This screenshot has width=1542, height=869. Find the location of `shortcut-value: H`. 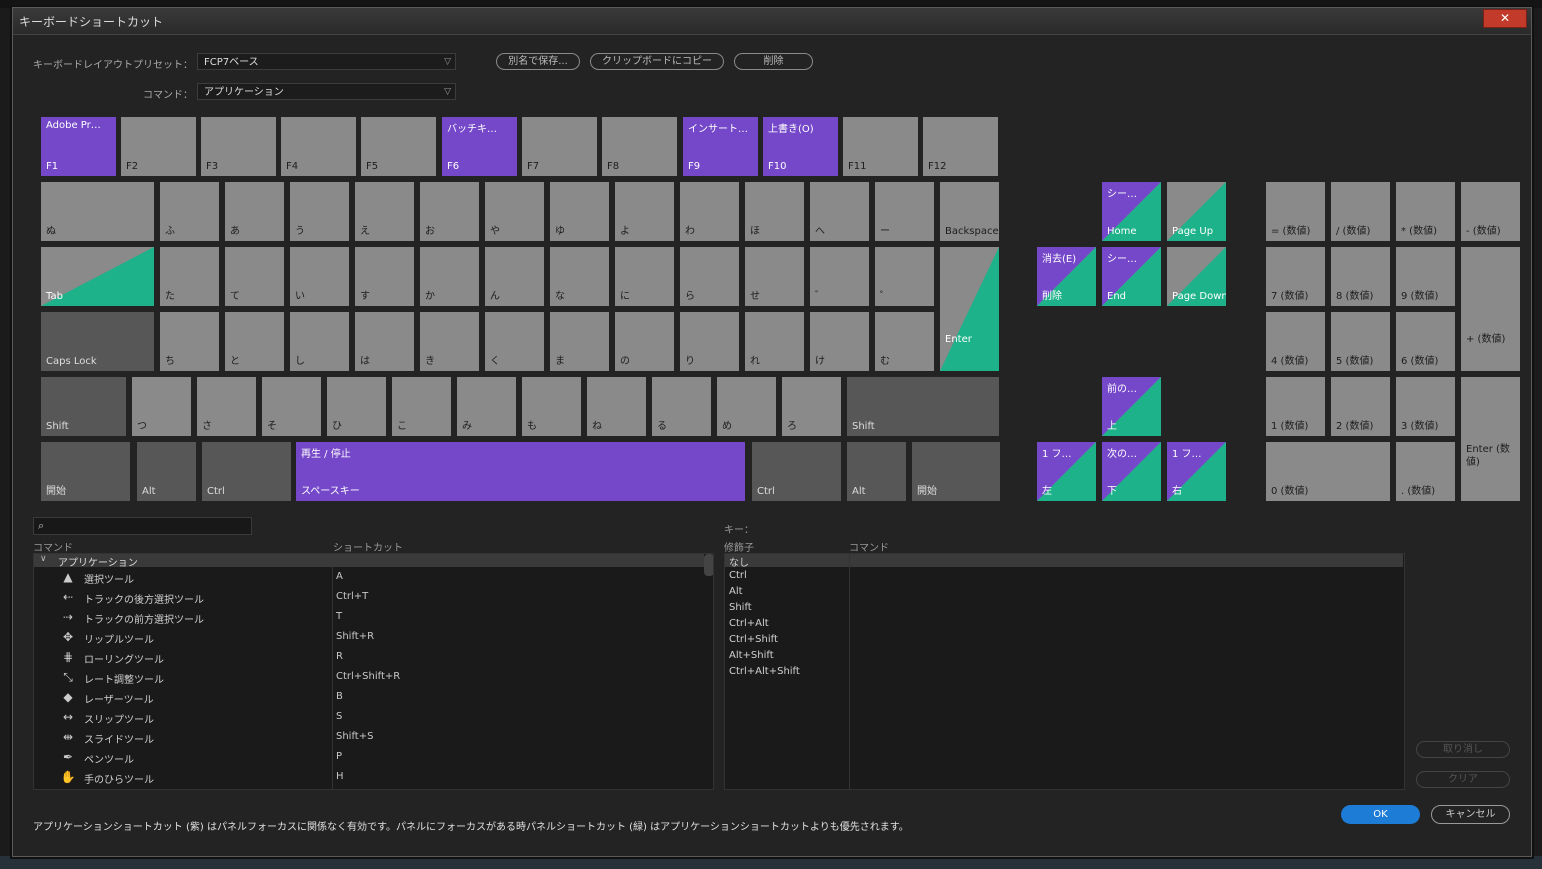

shortcut-value: H is located at coordinates (340, 776).